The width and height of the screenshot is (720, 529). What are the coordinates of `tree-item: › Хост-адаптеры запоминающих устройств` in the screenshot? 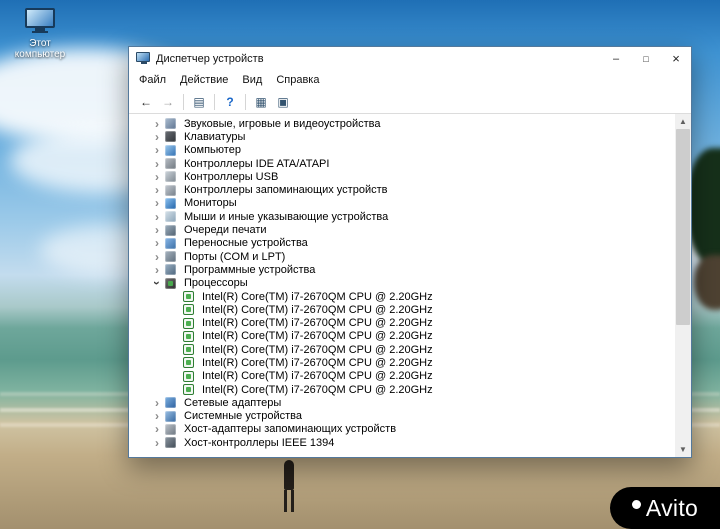 It's located at (402, 429).